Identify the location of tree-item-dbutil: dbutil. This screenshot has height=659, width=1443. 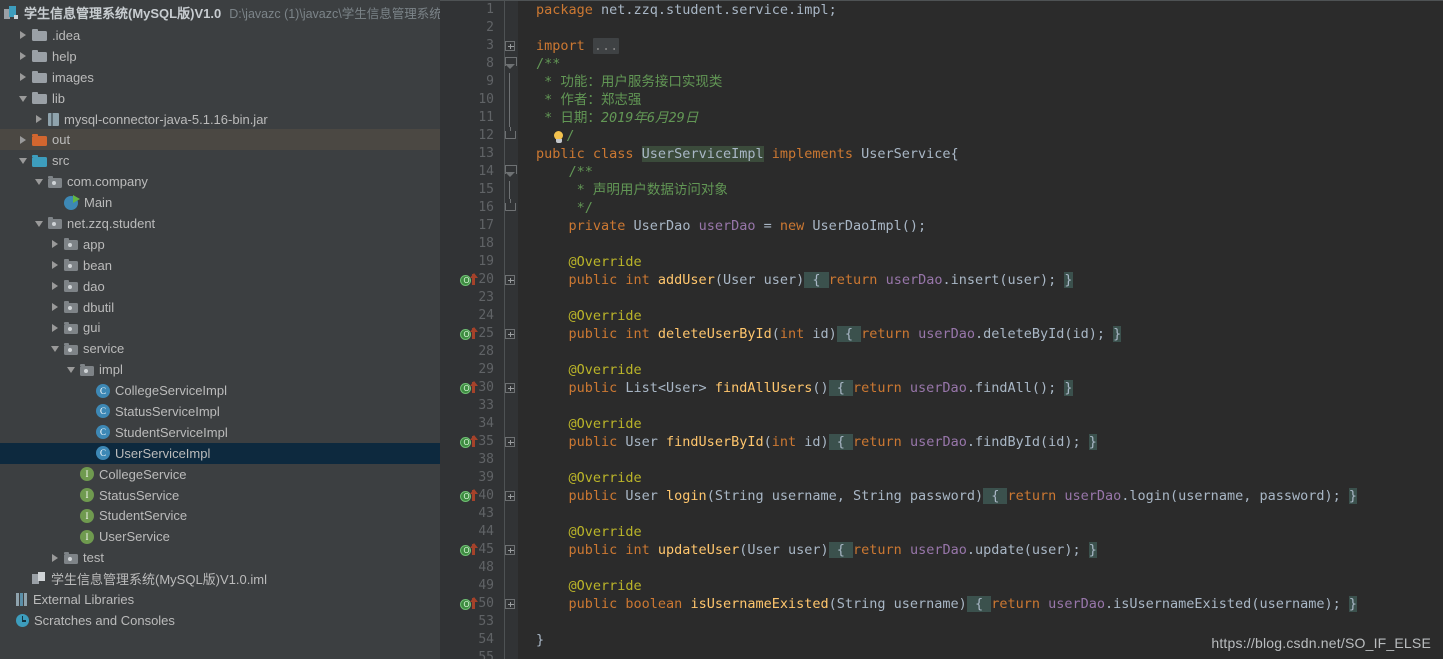
(220, 307).